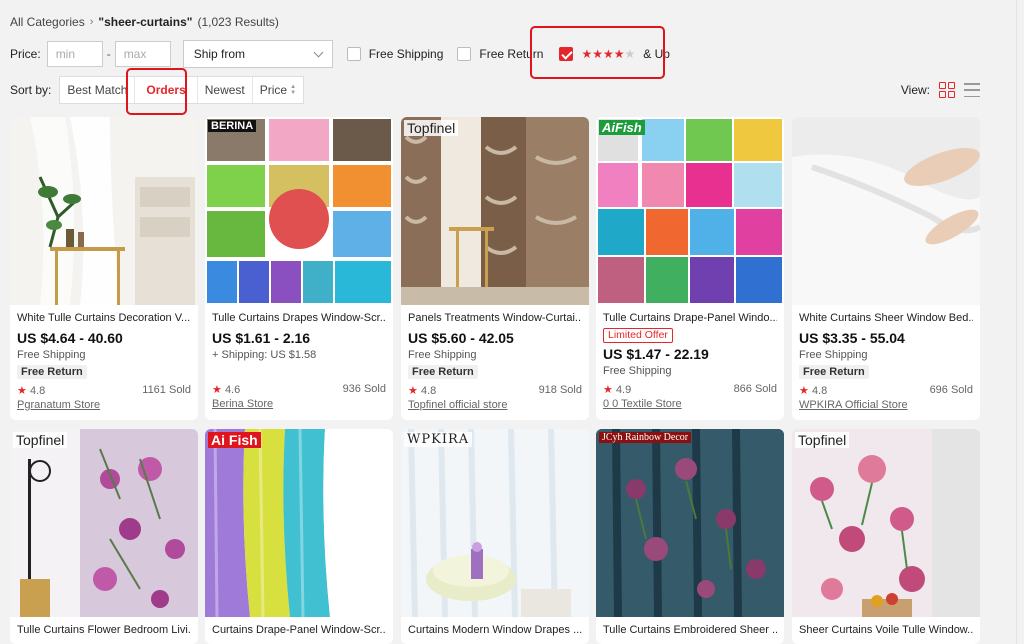 The width and height of the screenshot is (1024, 644). What do you see at coordinates (104, 390) in the screenshot?
I see `rating-row: ★ 4.8 1161 Sold` at bounding box center [104, 390].